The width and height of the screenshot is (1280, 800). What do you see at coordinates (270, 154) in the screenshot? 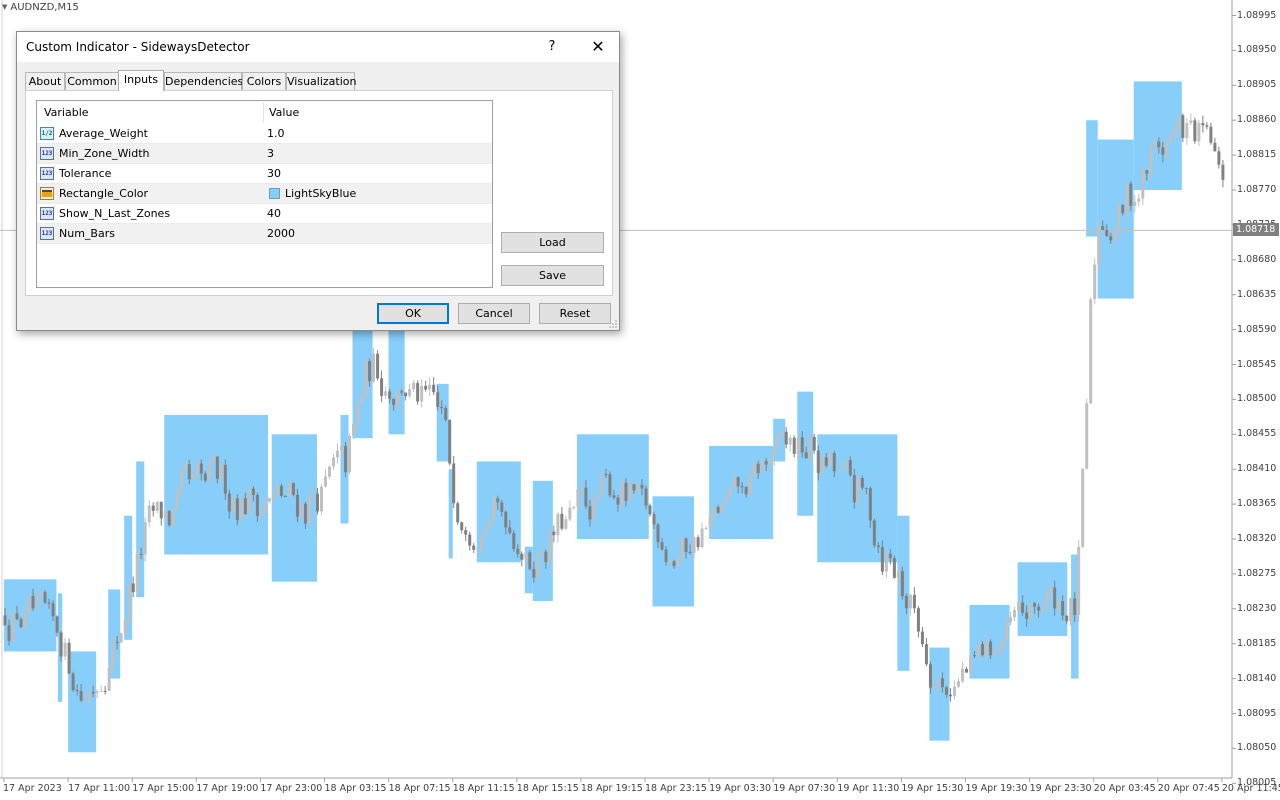
I see `input-value: 3` at bounding box center [270, 154].